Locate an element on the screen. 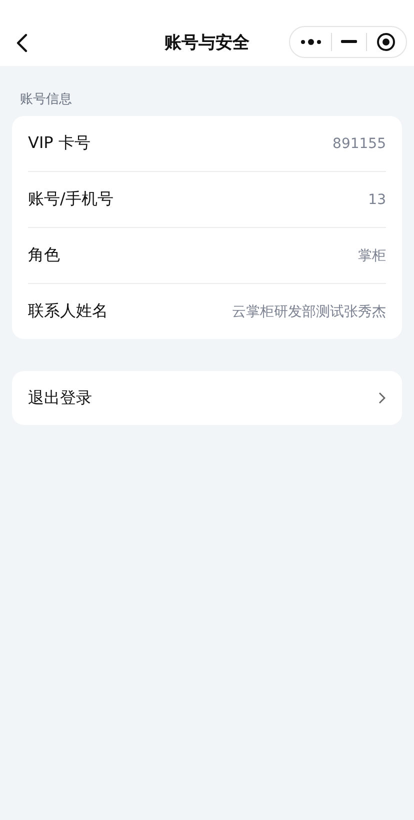 The width and height of the screenshot is (414, 820). close-icon is located at coordinates (386, 42).